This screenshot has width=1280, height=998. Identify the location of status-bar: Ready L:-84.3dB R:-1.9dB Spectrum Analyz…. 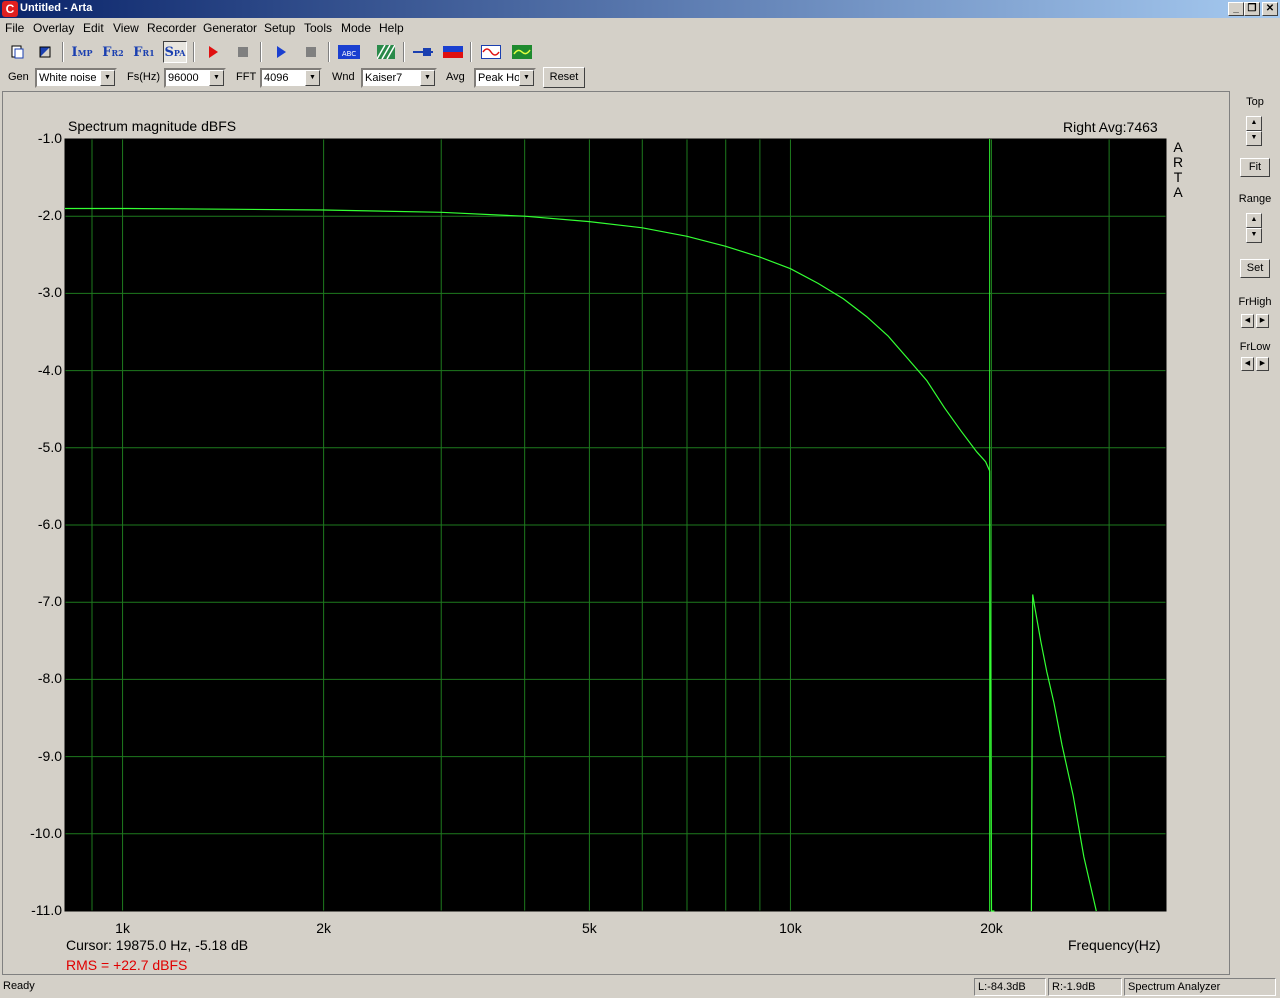
(640, 988).